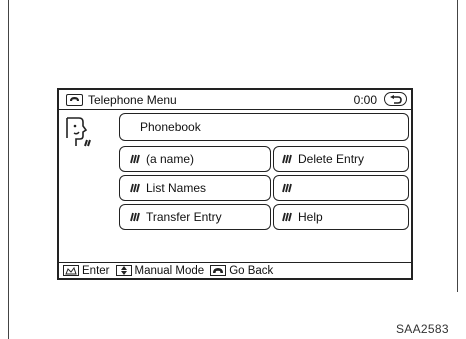 This screenshot has width=466, height=339. I want to click on transfer-entry-button: Transfer Entry, so click(195, 217).